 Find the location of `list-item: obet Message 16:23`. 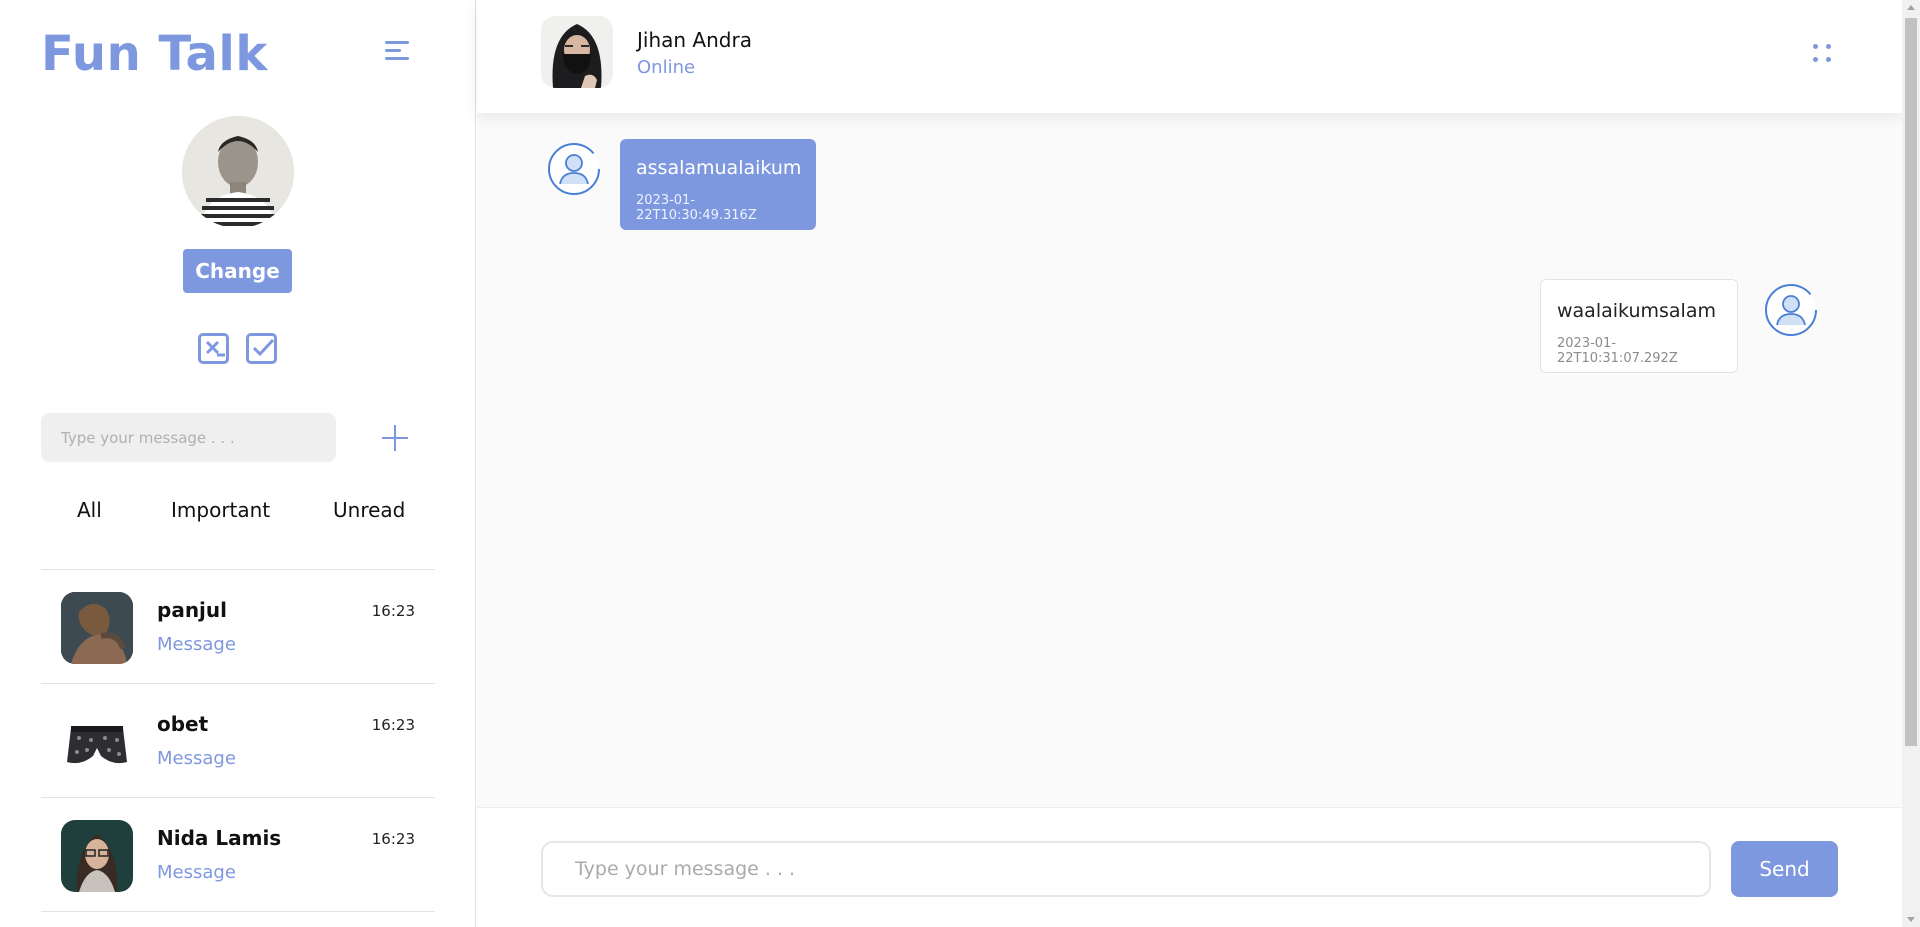

list-item: obet Message 16:23 is located at coordinates (238, 740).